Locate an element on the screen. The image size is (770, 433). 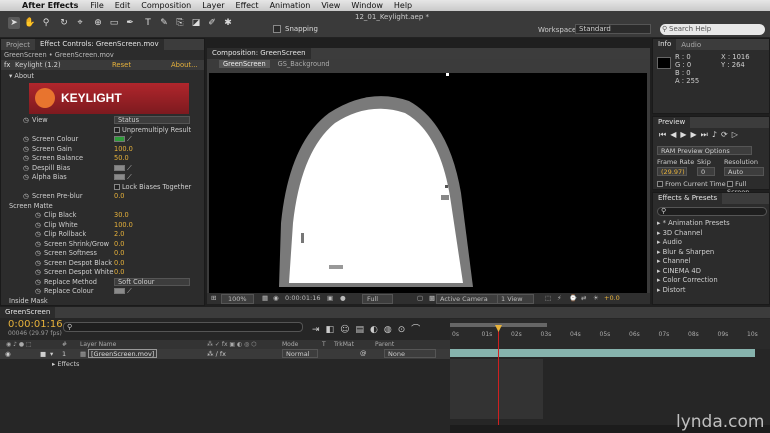
timeline-search-input: ⚲ is located at coordinates (183, 327).